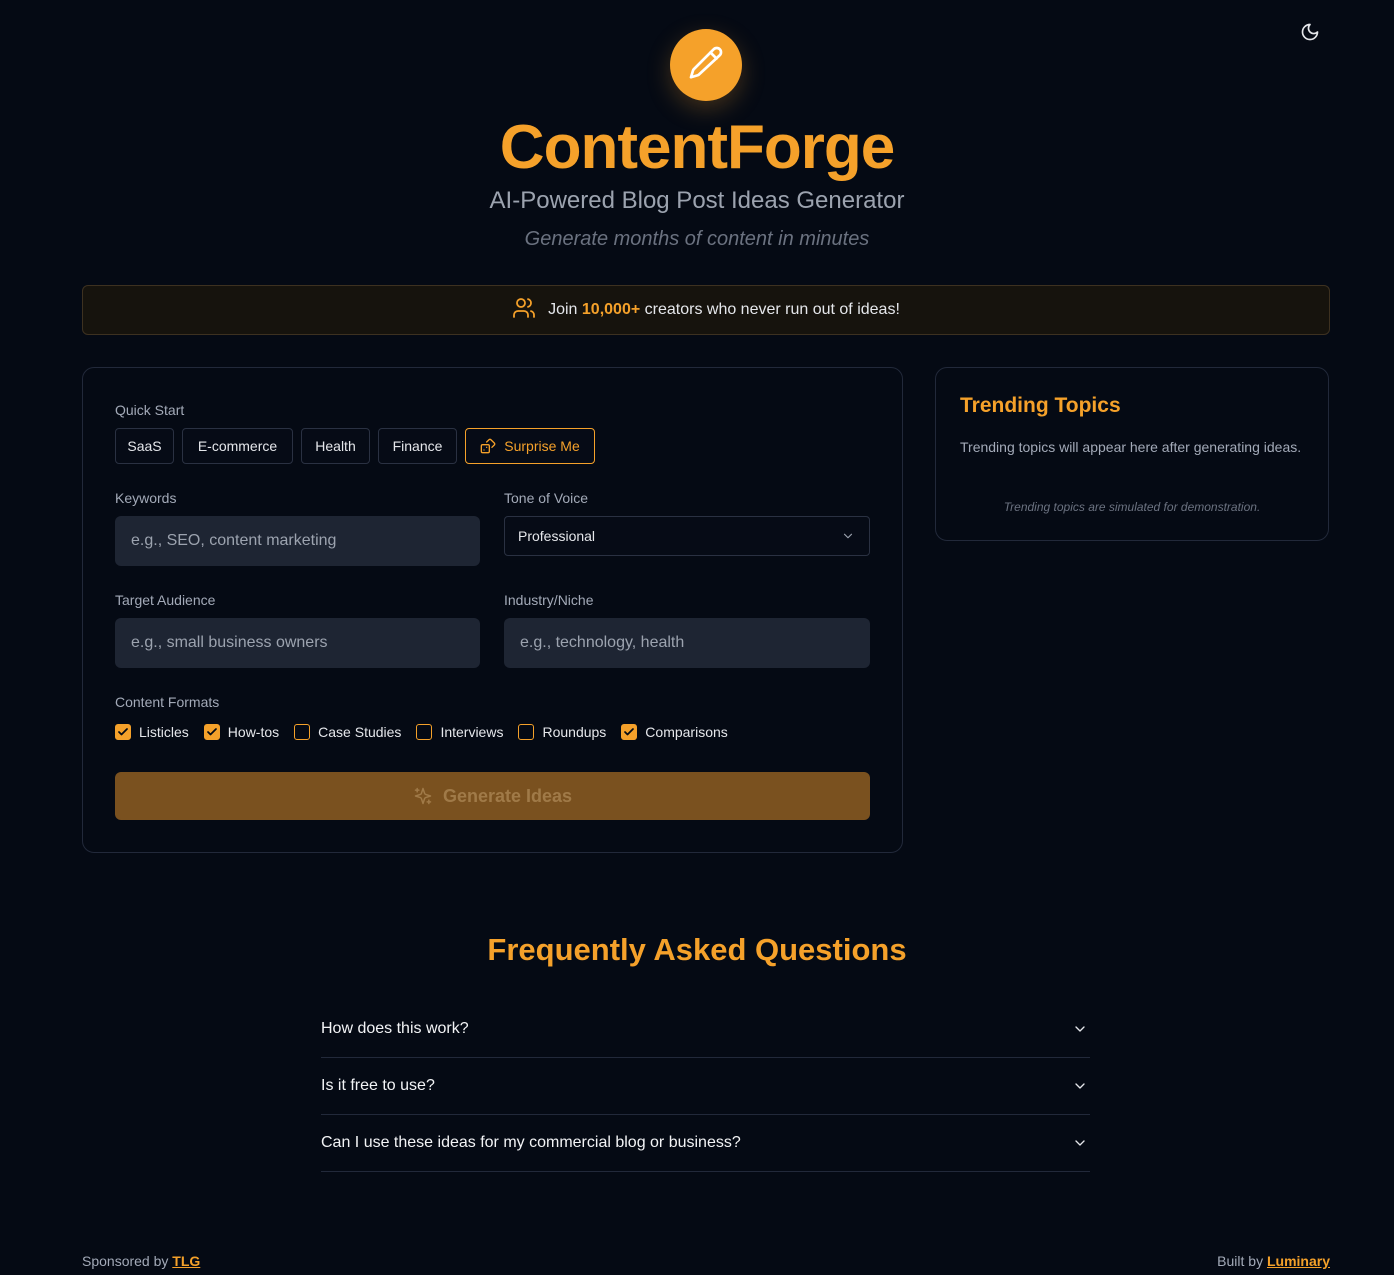  Describe the element at coordinates (1040, 405) in the screenshot. I see `trending-topics-title: Trending Topics` at that location.